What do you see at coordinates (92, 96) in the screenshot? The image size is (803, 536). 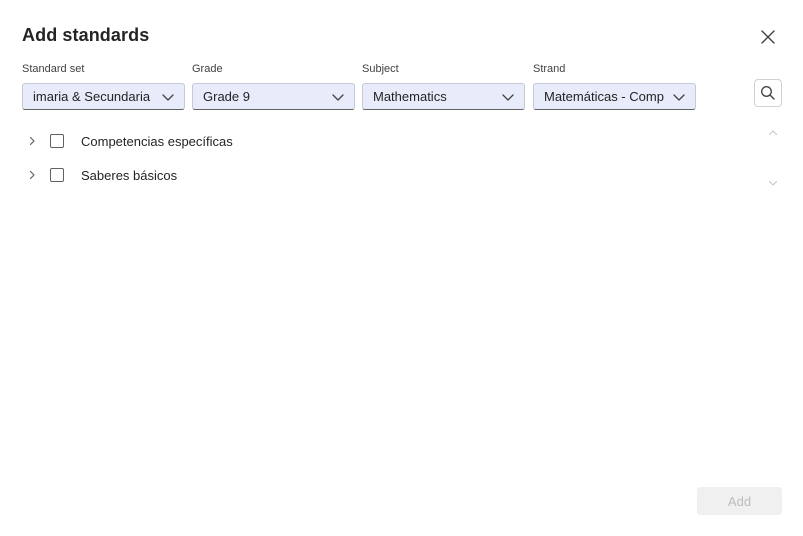 I see `standard-set-value: imaria & Secundaria` at bounding box center [92, 96].